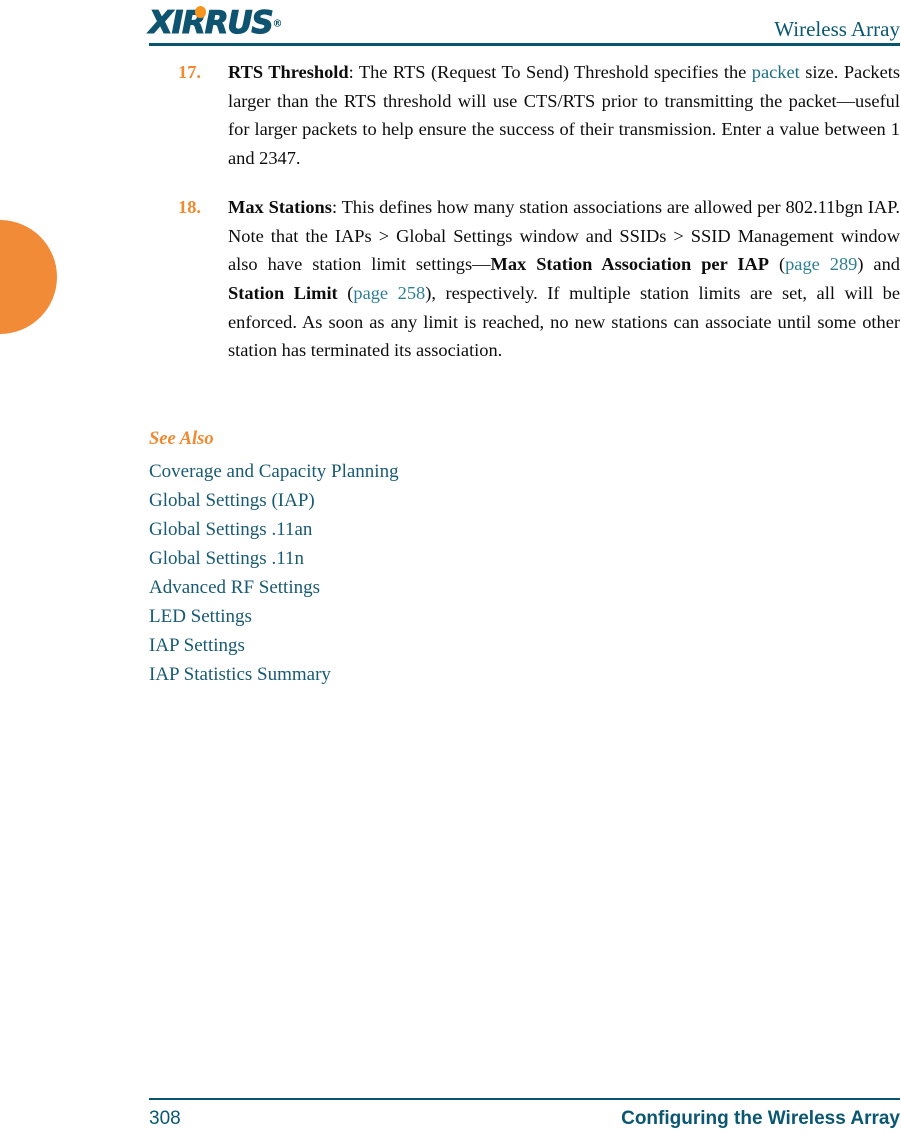 Image resolution: width=901 pixels, height=1137 pixels. Describe the element at coordinates (524, 1120) in the screenshot. I see `page-footer: 308 Configuring the Wireless Array` at that location.